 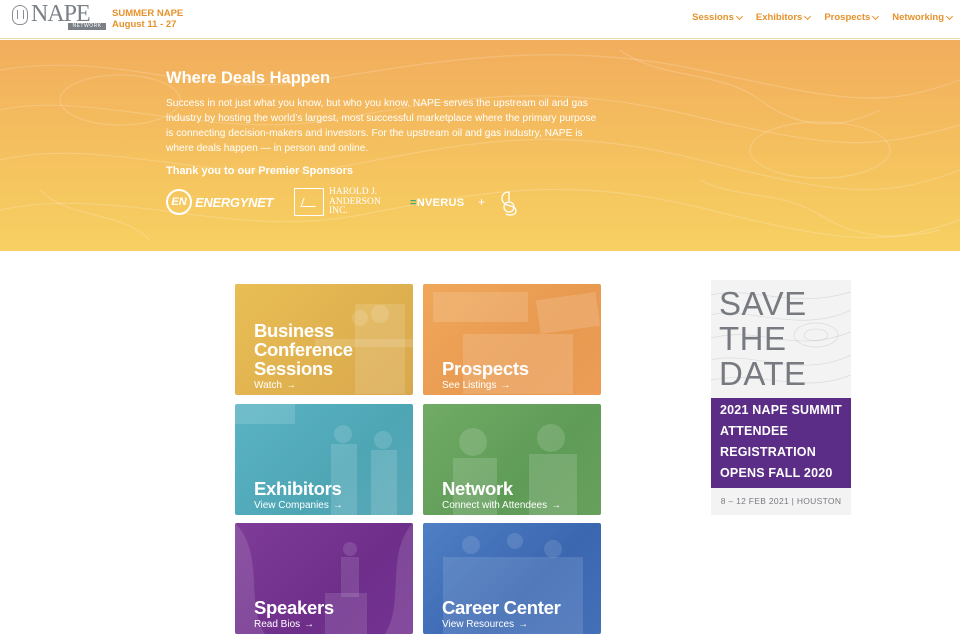 I want to click on enverus-mark-icon: =, so click(x=413, y=203).